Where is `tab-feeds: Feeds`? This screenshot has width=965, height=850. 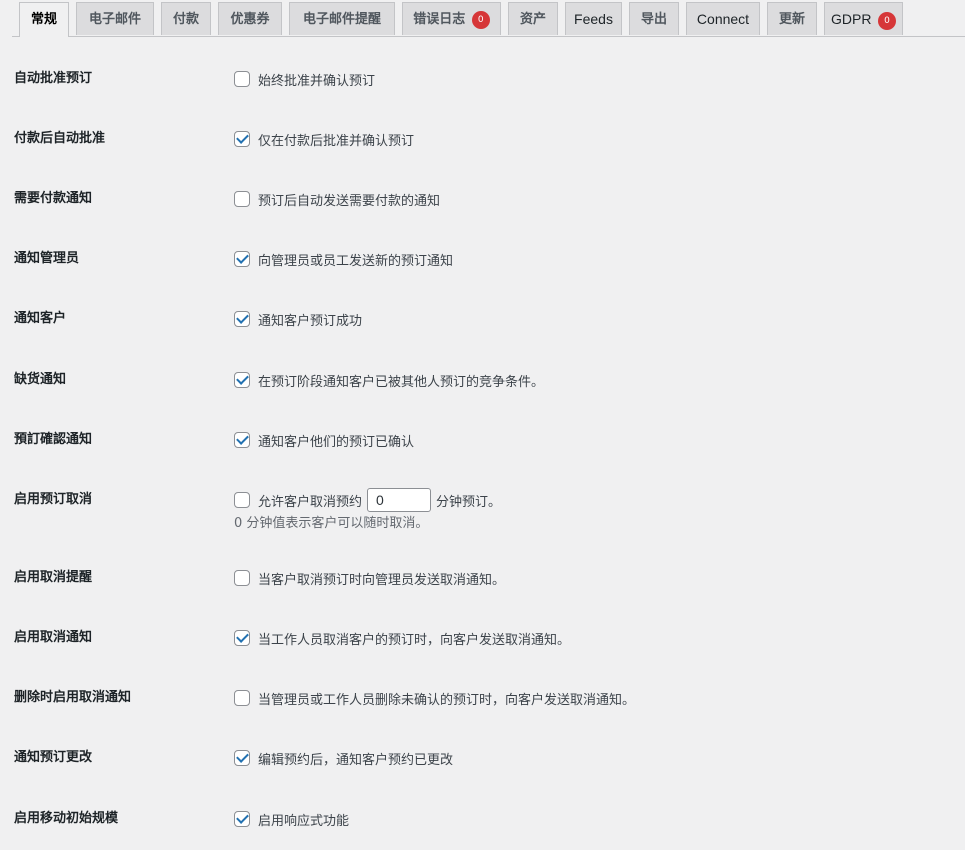 tab-feeds: Feeds is located at coordinates (593, 18).